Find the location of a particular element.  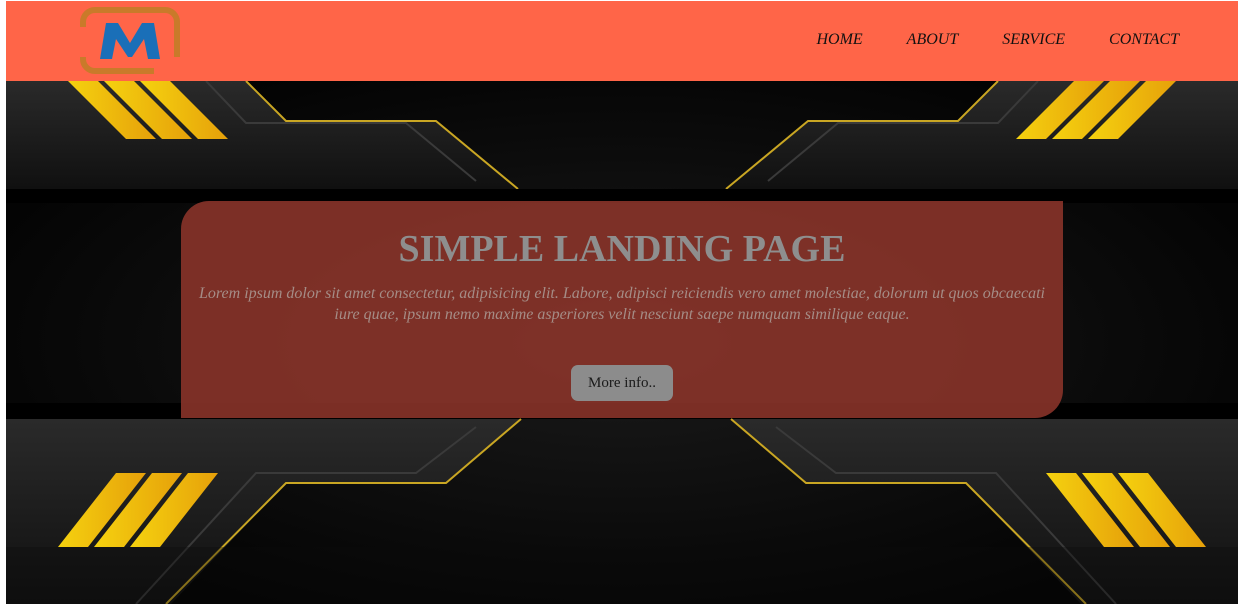

nav-service-link: SERVICE is located at coordinates (1033, 40).